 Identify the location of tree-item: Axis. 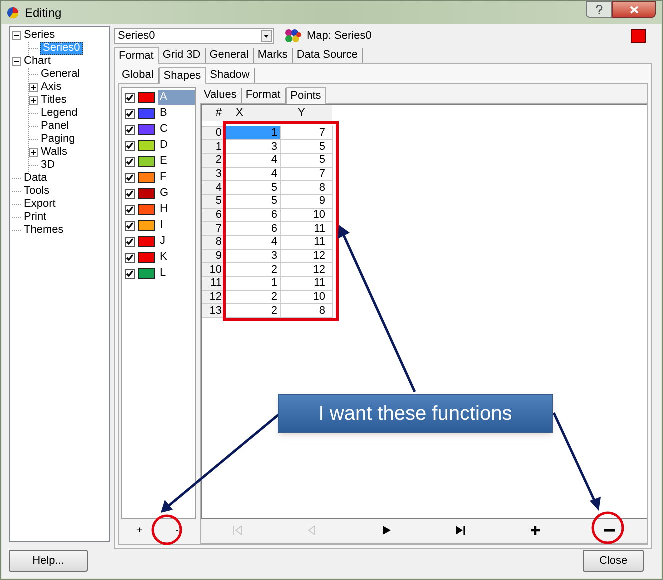
(51, 87).